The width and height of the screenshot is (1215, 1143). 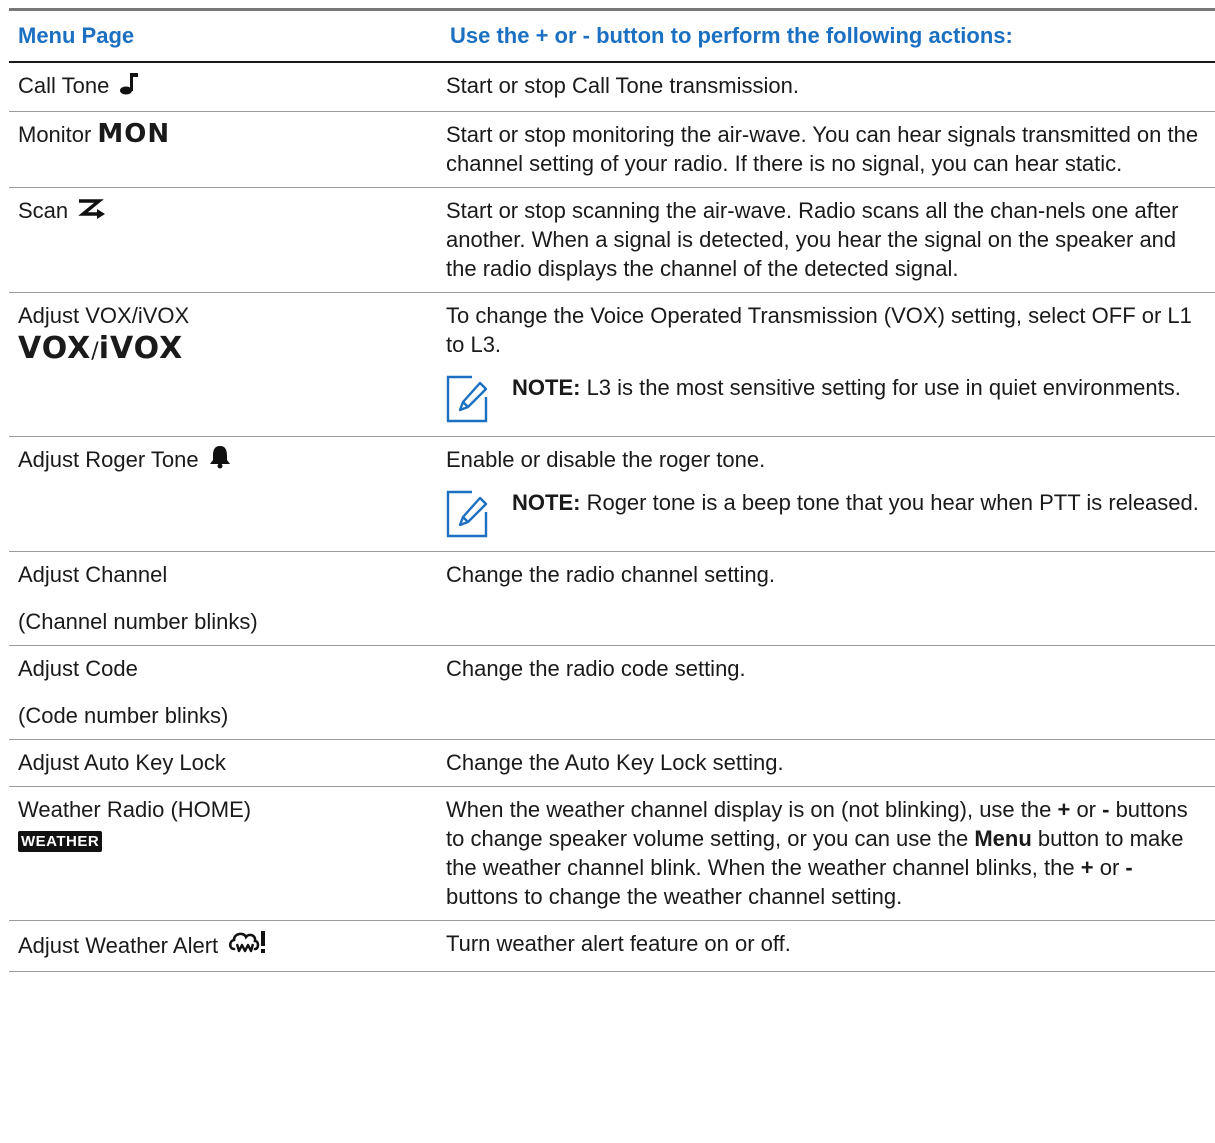 I want to click on weather-badge-icon: WEATHER, so click(x=60, y=841).